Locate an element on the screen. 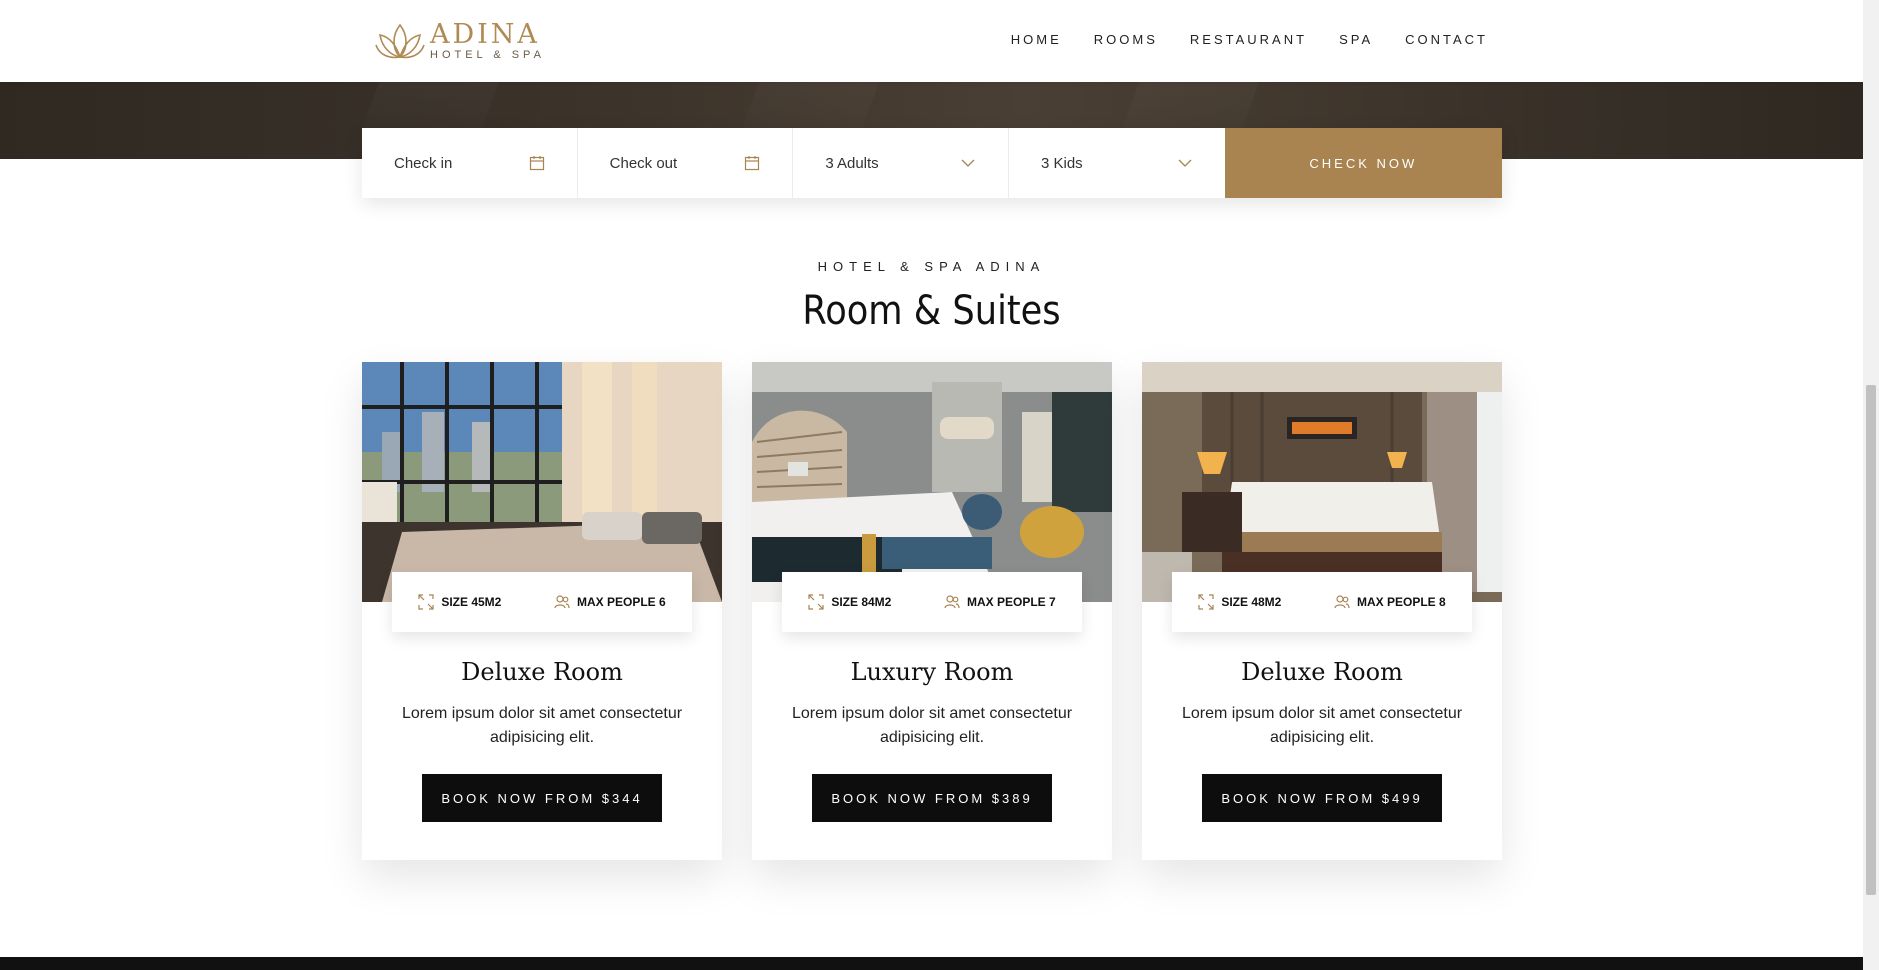 The image size is (1879, 970). room-meta: SIZE 48M2 MAX PEOPLE 8 is located at coordinates (1322, 602).